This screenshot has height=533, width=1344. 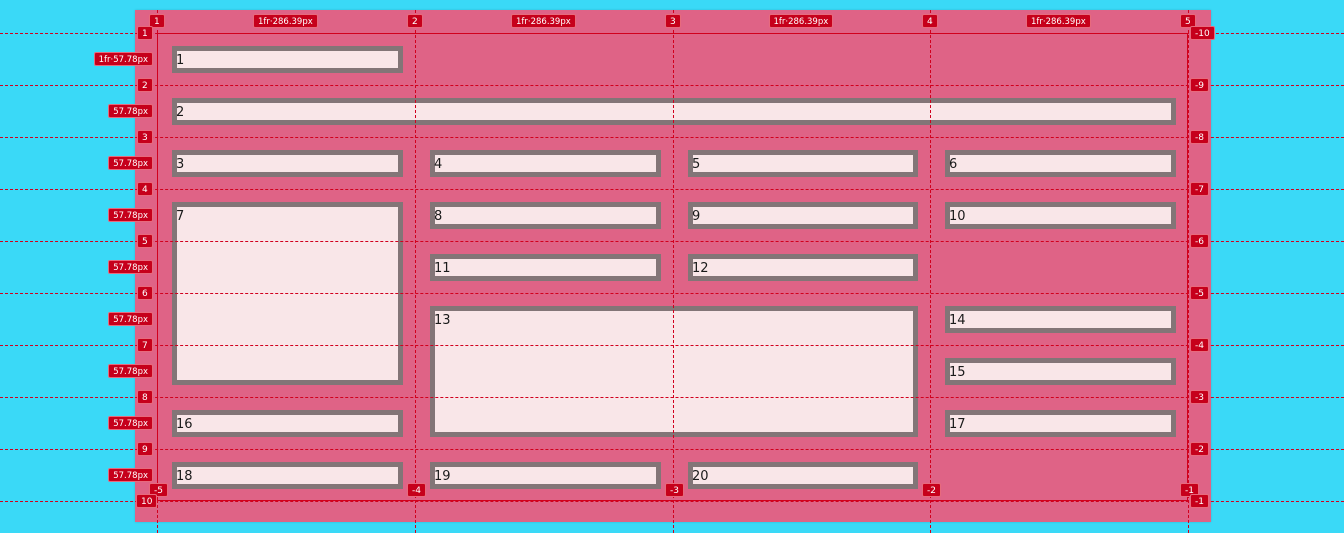 I want to click on row-line-number-left: 6, so click(x=145, y=293).